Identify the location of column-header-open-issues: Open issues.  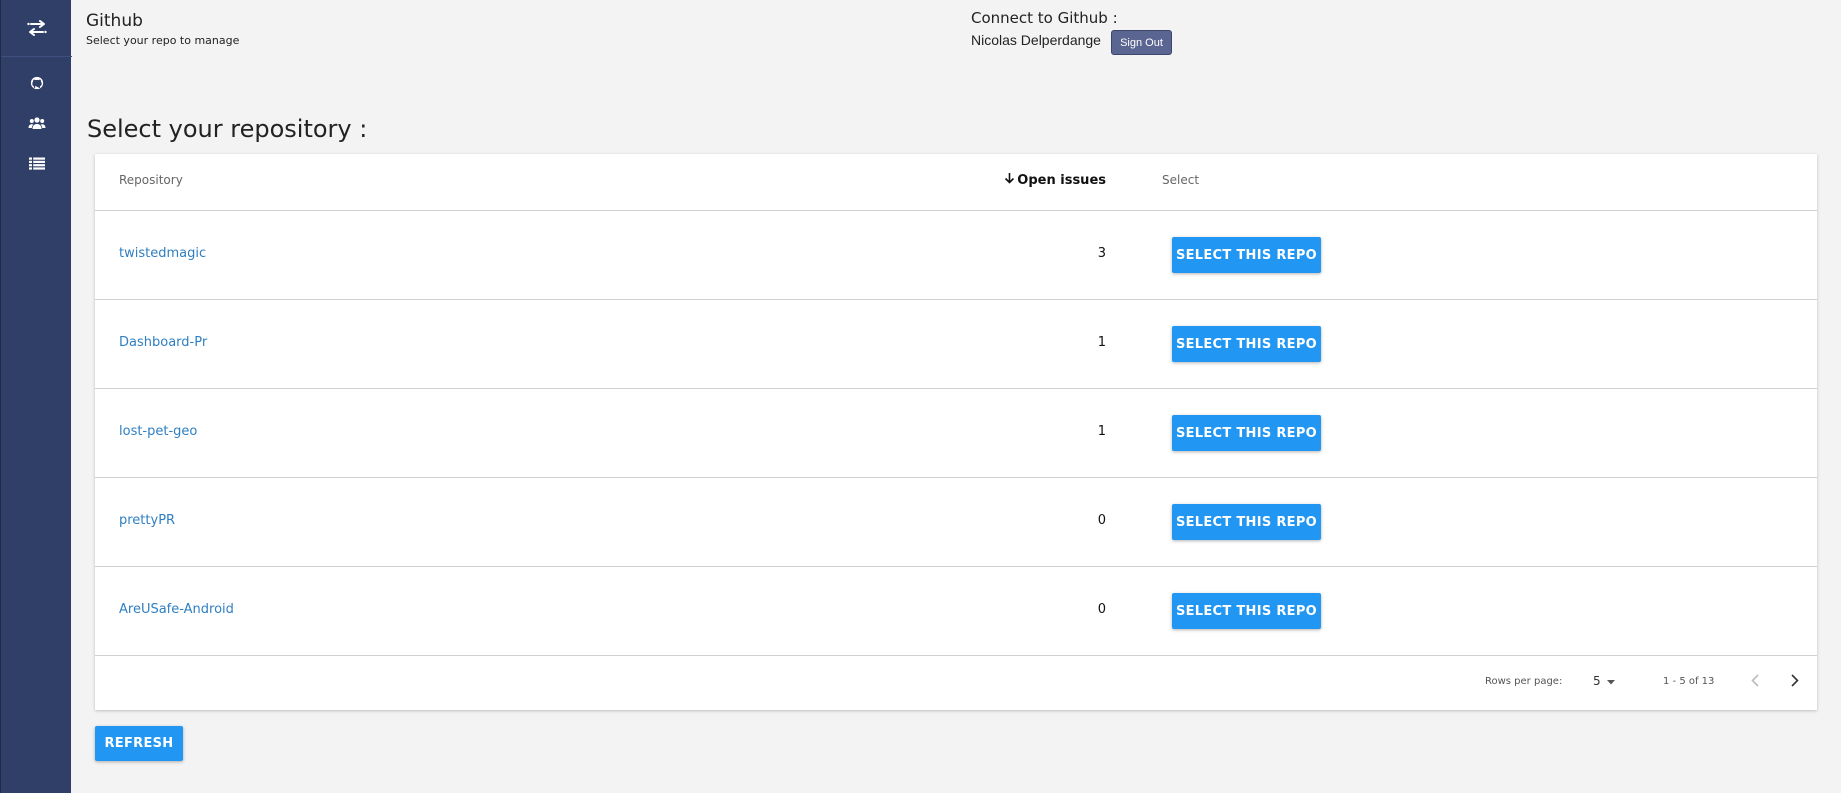
(1055, 180).